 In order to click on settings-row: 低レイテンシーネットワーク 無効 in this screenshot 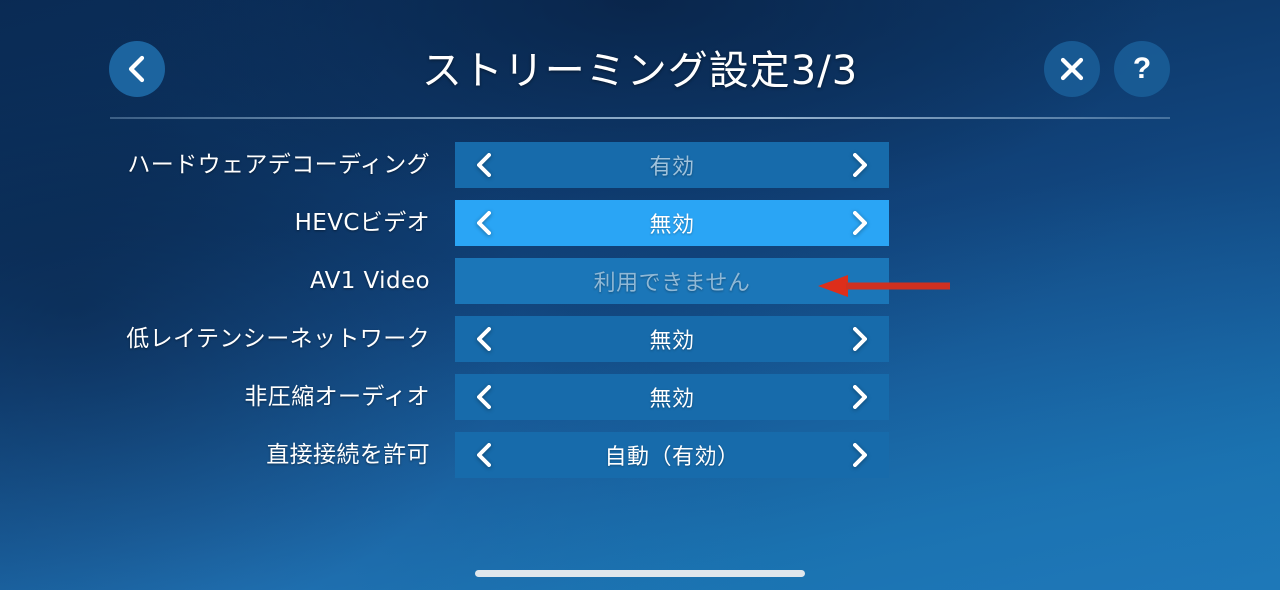, I will do `click(640, 345)`.